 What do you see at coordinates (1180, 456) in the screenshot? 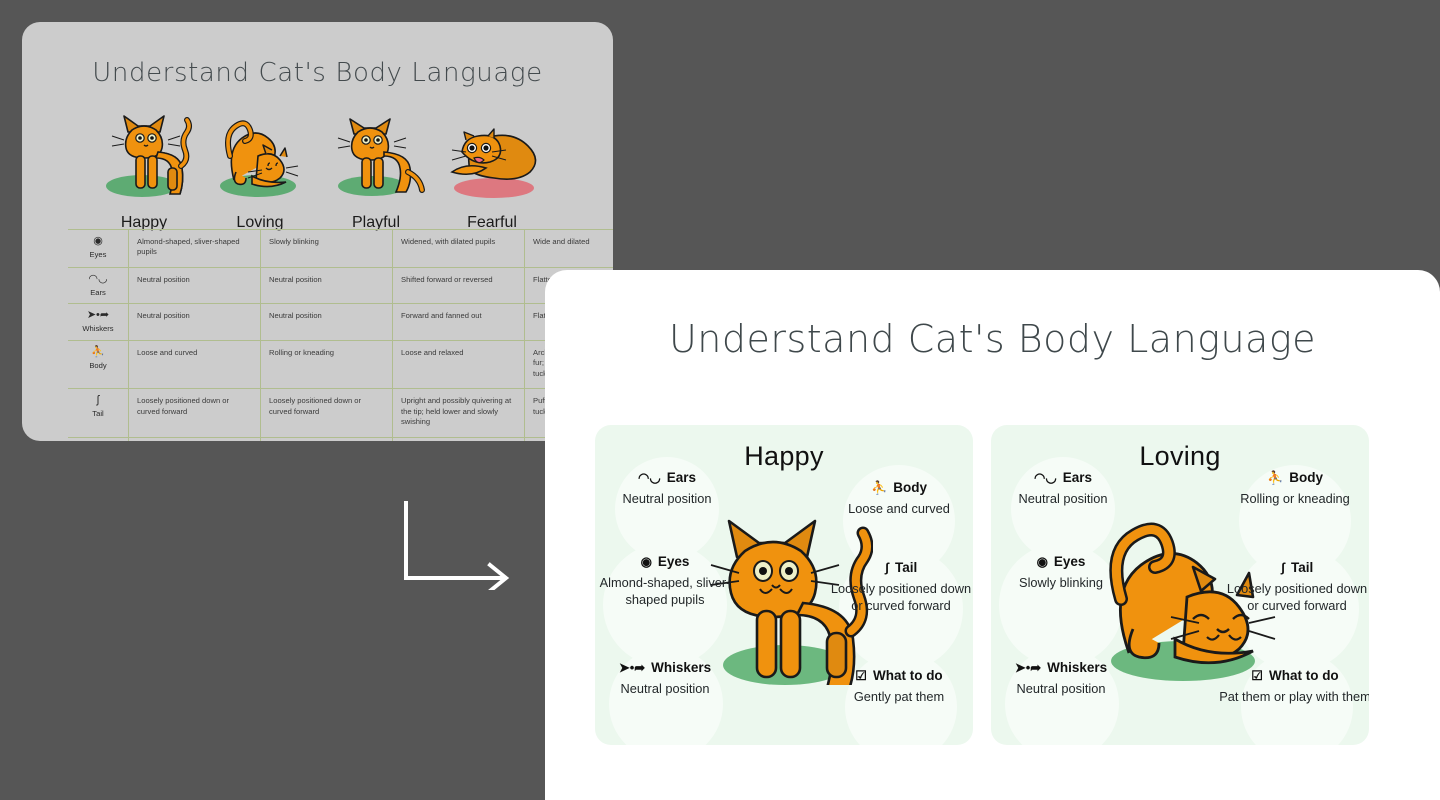
I see `panel-title-loving: Loving` at bounding box center [1180, 456].